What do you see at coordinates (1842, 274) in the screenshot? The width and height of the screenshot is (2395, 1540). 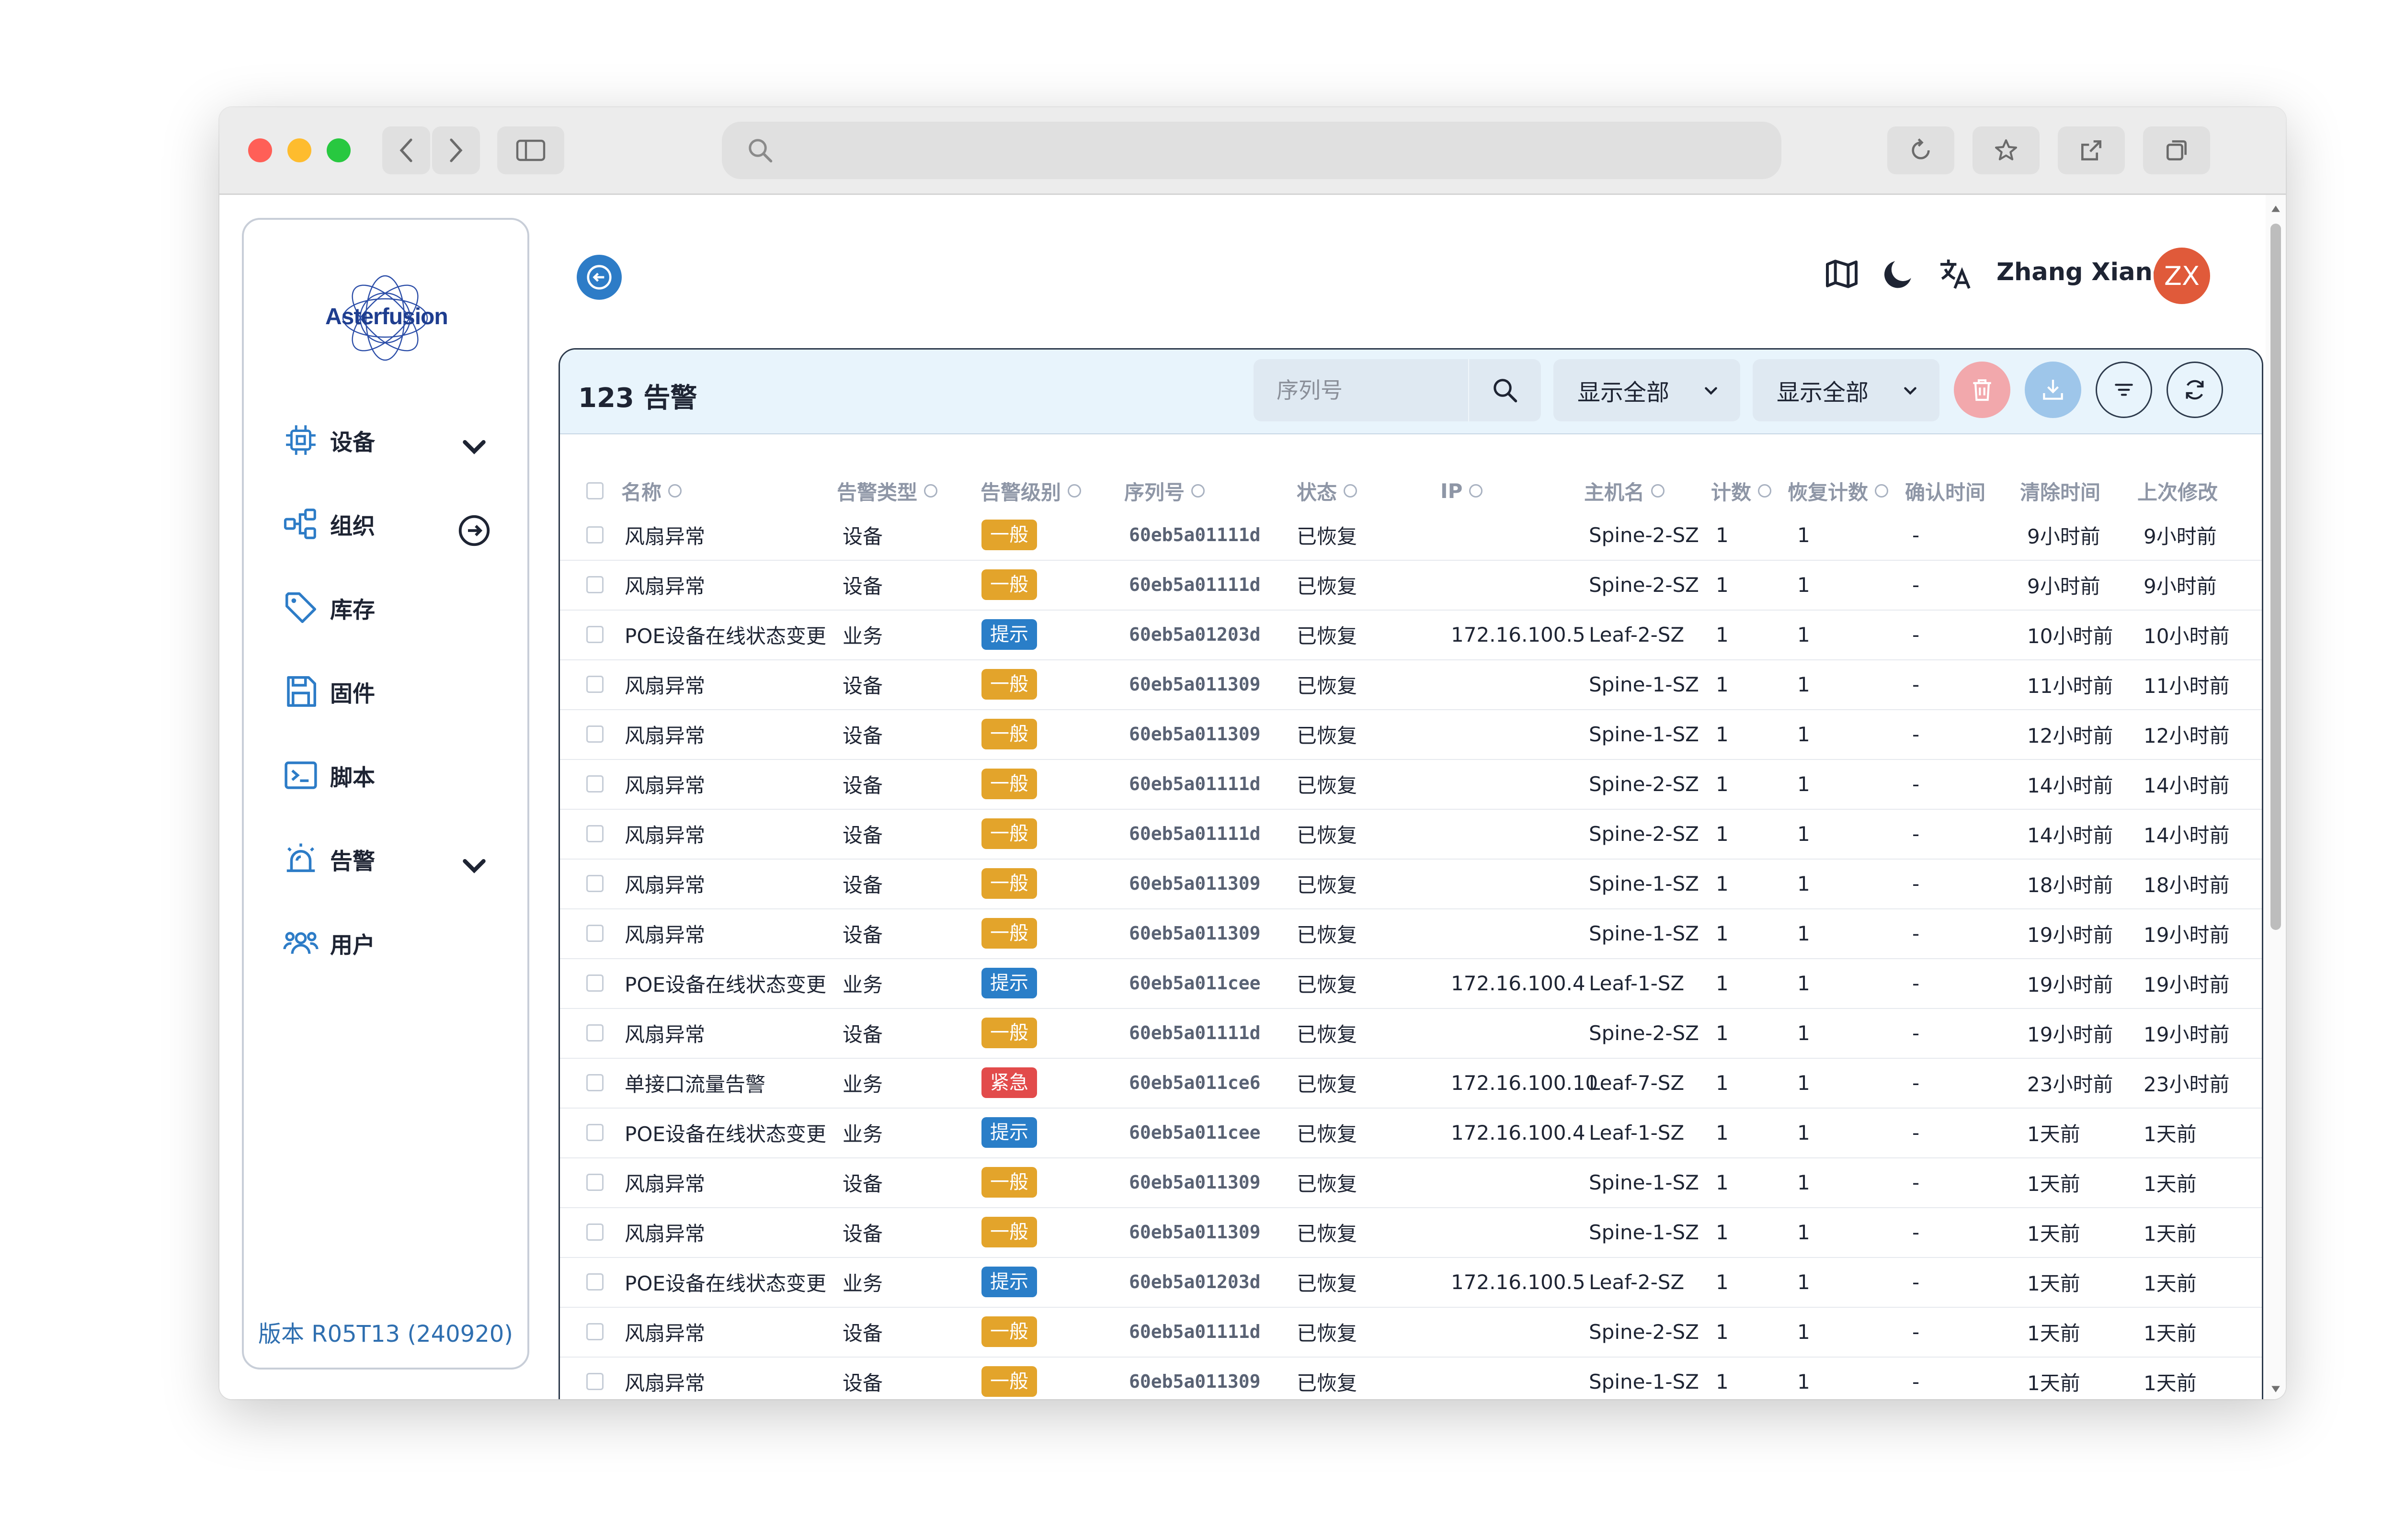 I see `map-icon` at bounding box center [1842, 274].